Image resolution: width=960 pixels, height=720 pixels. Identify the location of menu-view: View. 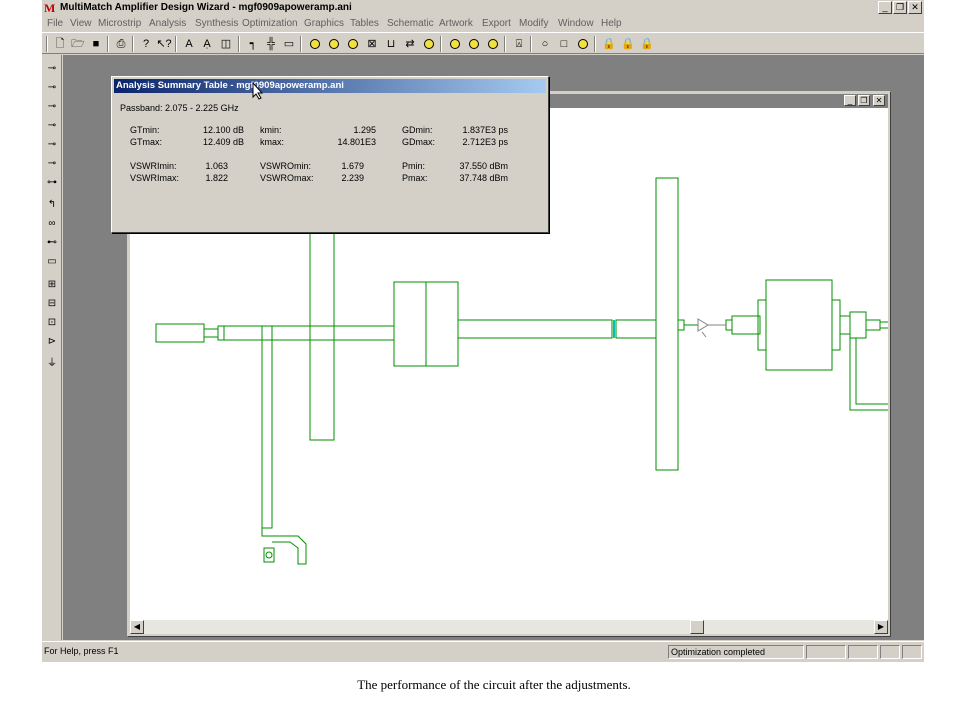
(81, 23).